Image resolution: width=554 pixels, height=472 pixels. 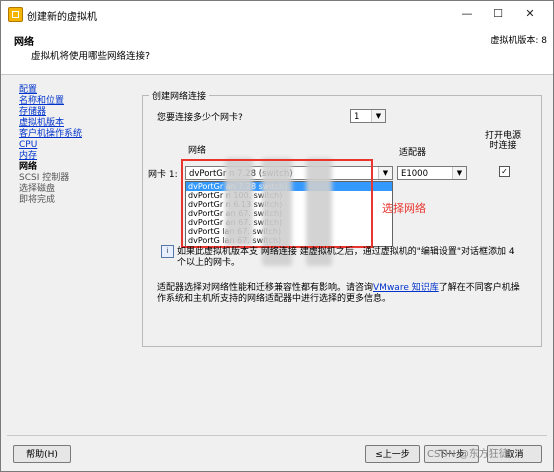 I want to click on vm-version-label: 虚拟机版本: 8, so click(x=518, y=41).